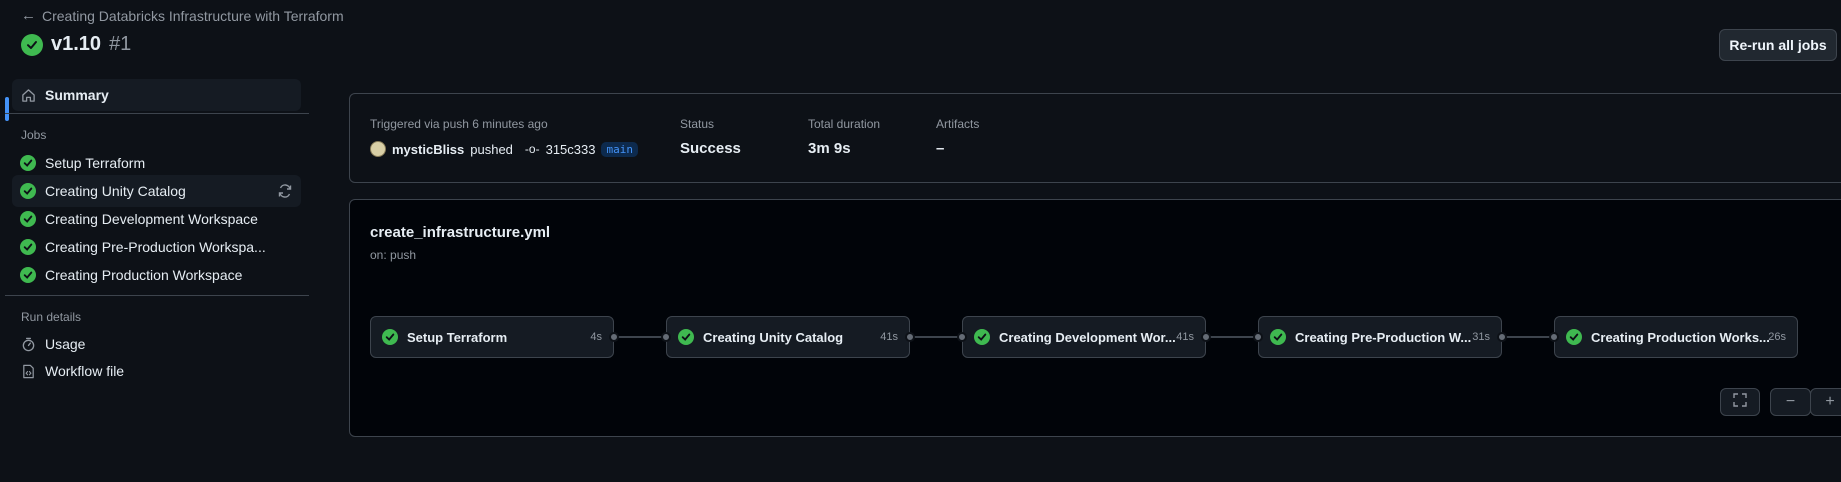 The width and height of the screenshot is (1841, 482). I want to click on job-node: Creating Pre-Production W... 31s, so click(1380, 337).